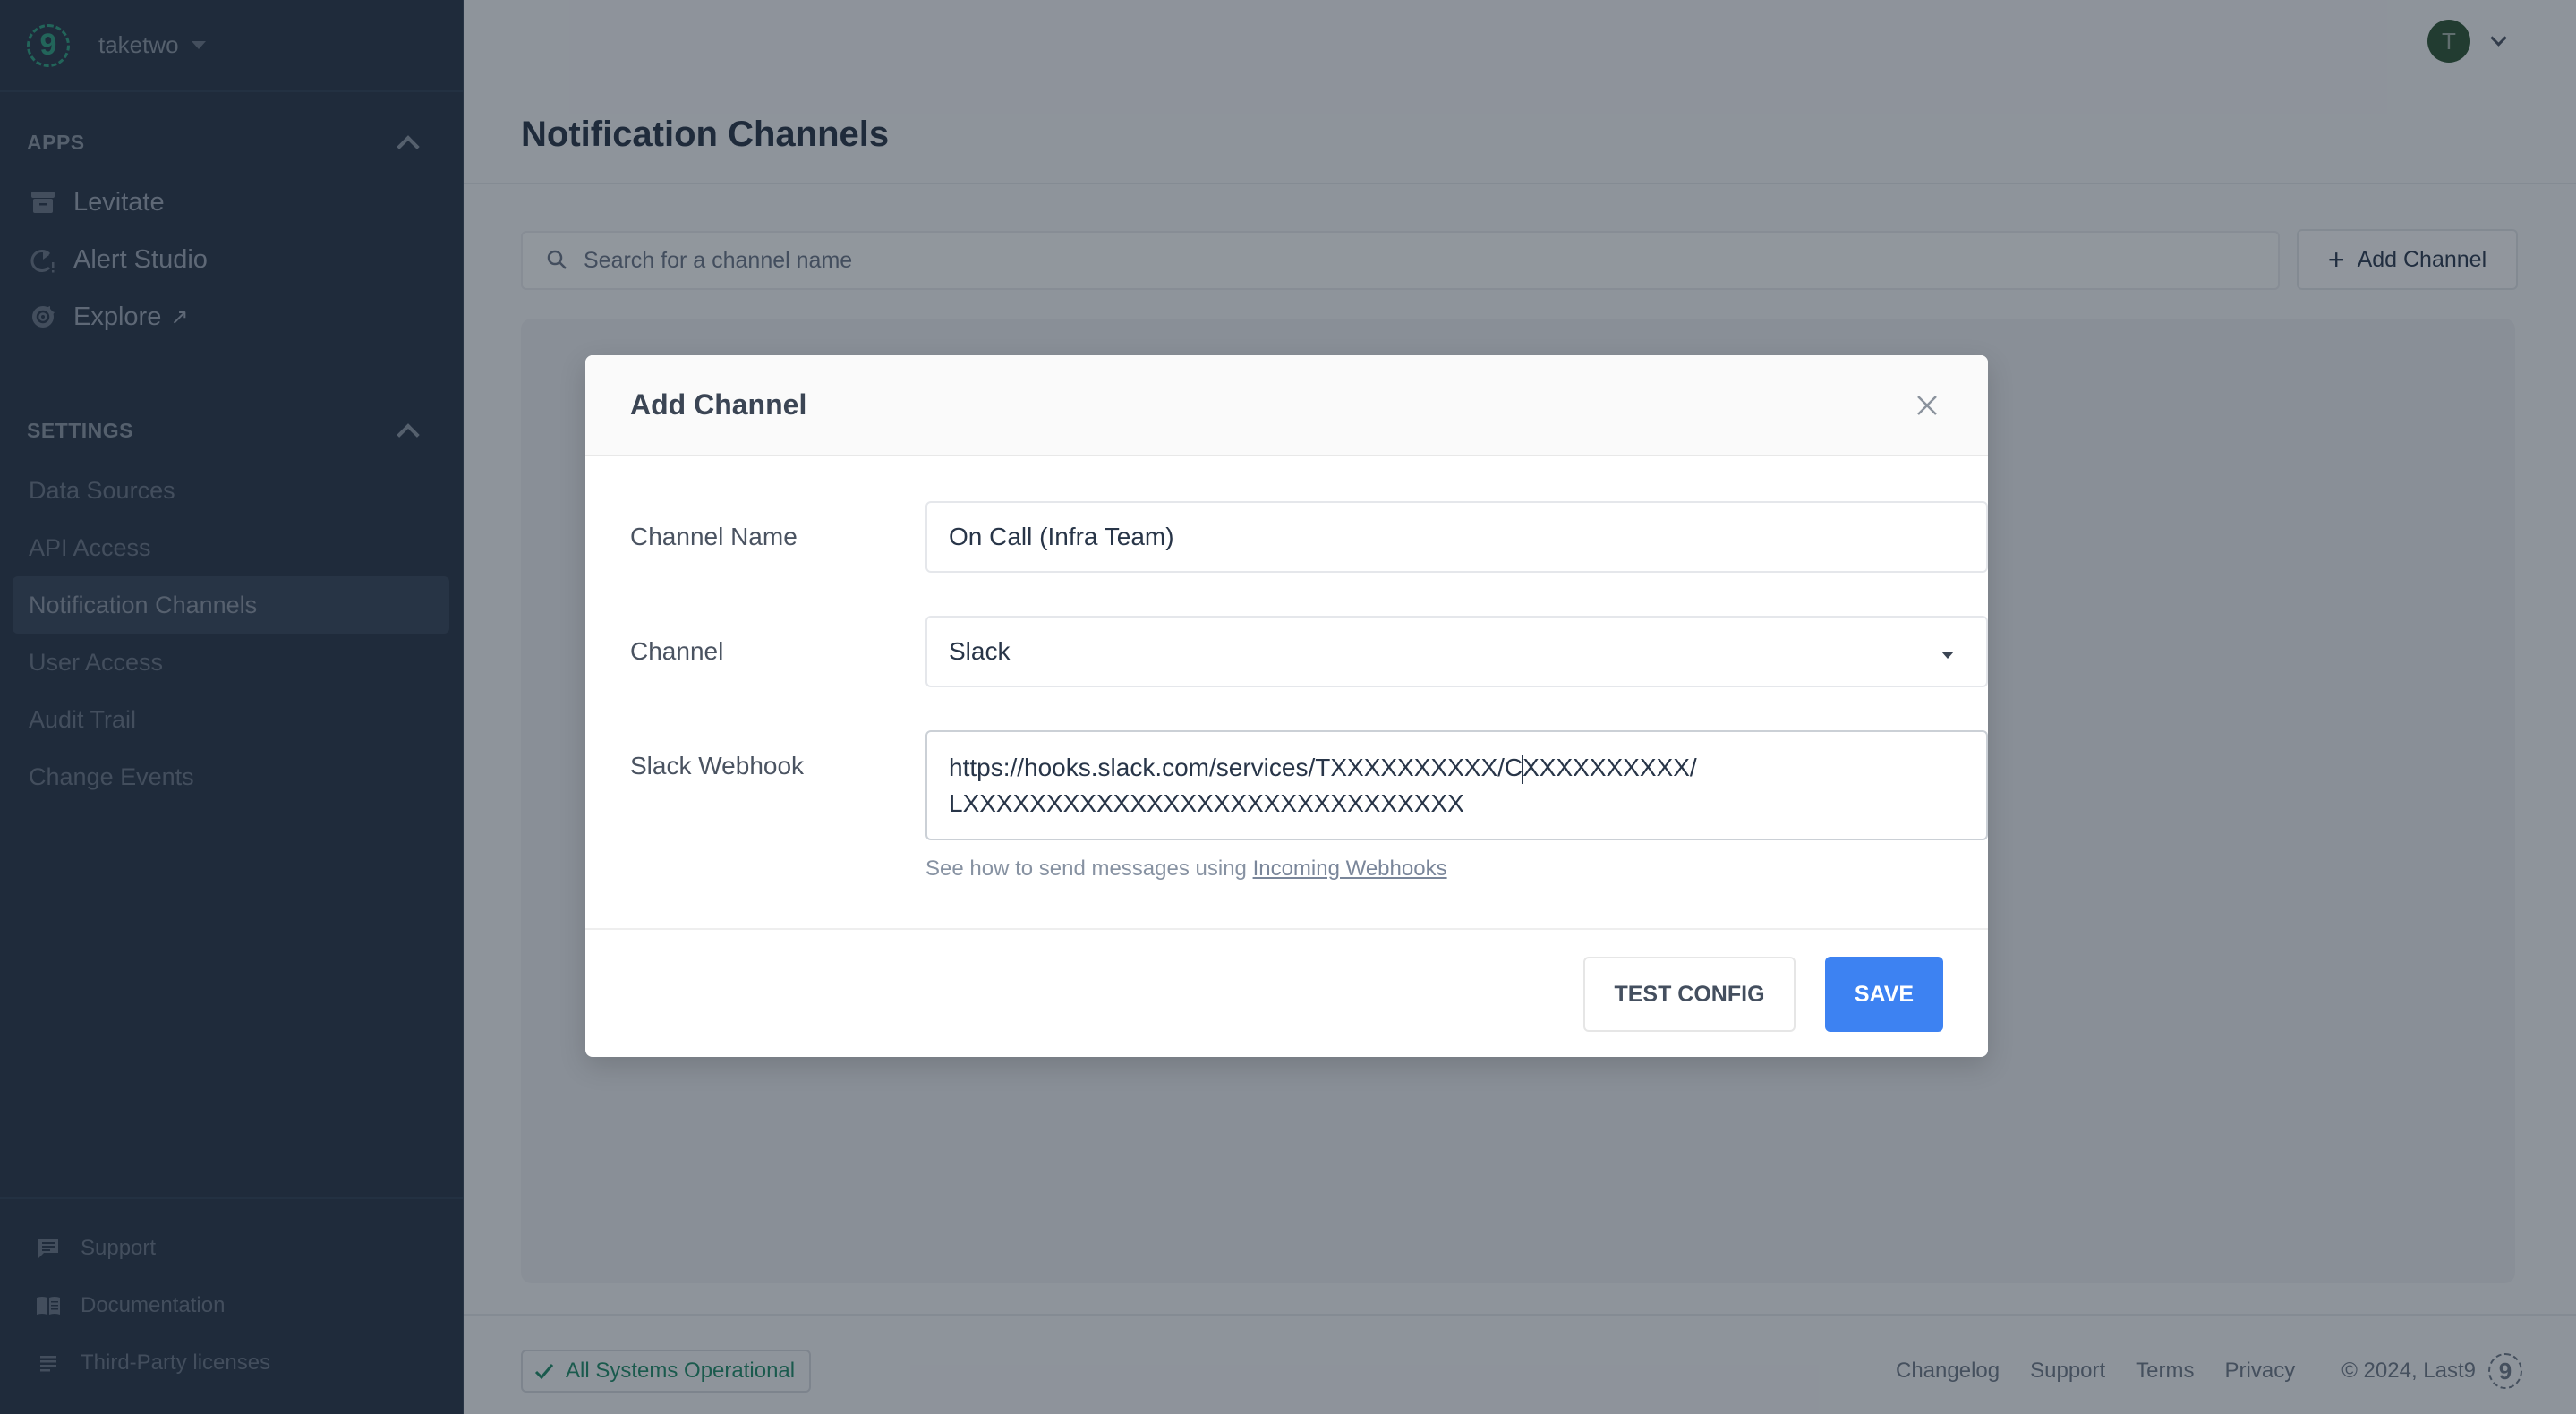  Describe the element at coordinates (1456, 537) in the screenshot. I see `channel-name-input: On Call (Infra Team)` at that location.